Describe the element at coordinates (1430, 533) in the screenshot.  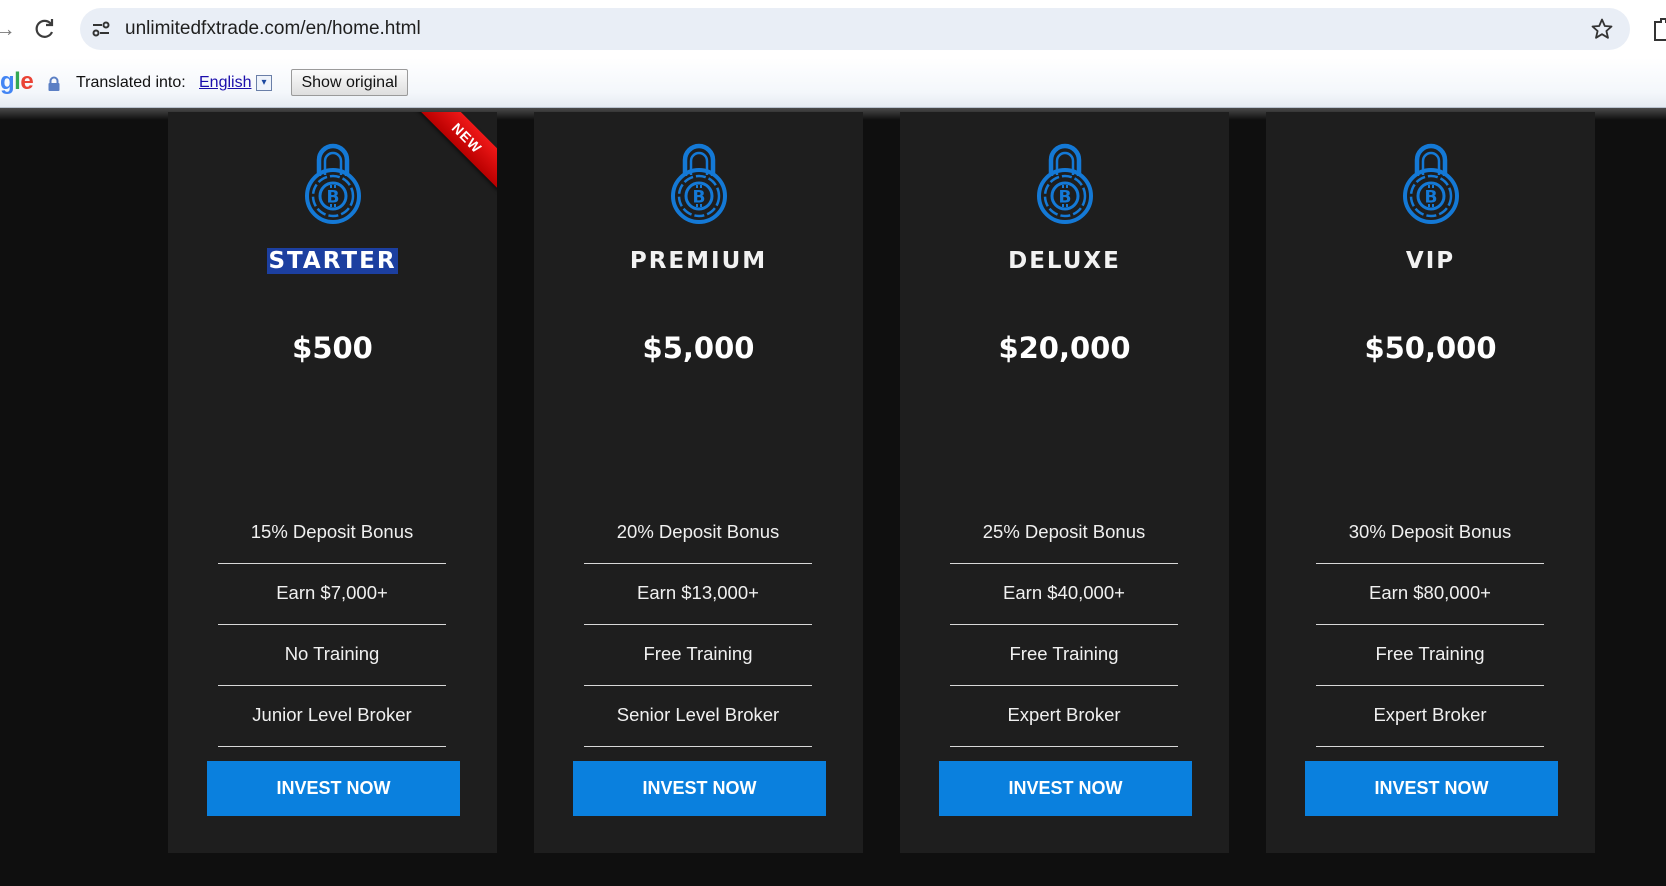
I see `feature-item: 30% Deposit Bonus` at that location.